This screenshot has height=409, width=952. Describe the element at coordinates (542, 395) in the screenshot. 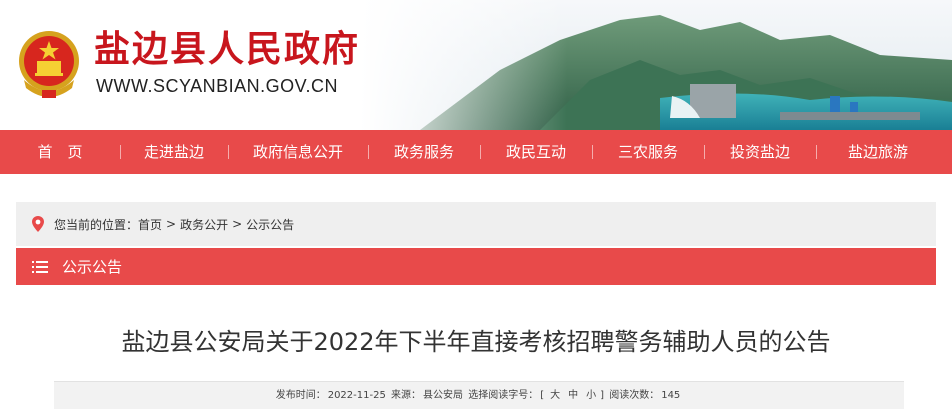

I see `font-size-bracket-open: [` at that location.